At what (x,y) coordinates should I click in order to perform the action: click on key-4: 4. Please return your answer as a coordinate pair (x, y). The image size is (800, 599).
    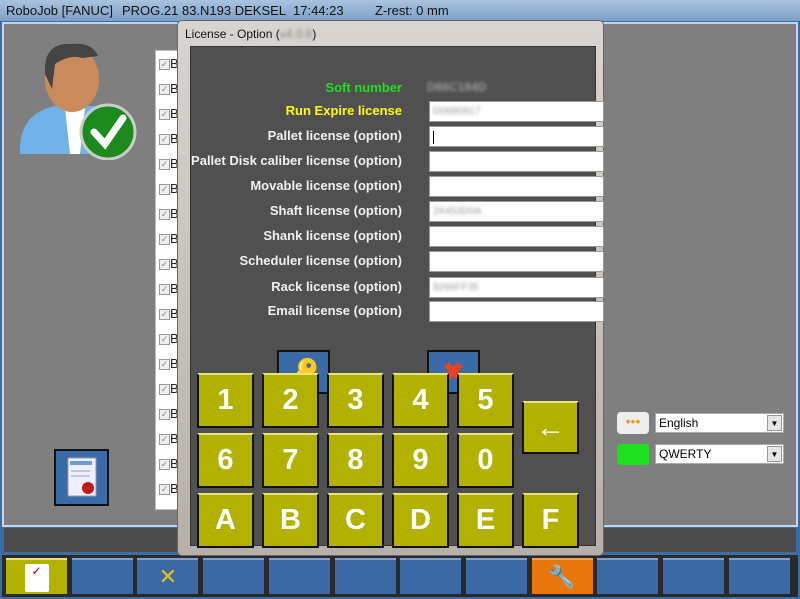
    Looking at the image, I should click on (420, 400).